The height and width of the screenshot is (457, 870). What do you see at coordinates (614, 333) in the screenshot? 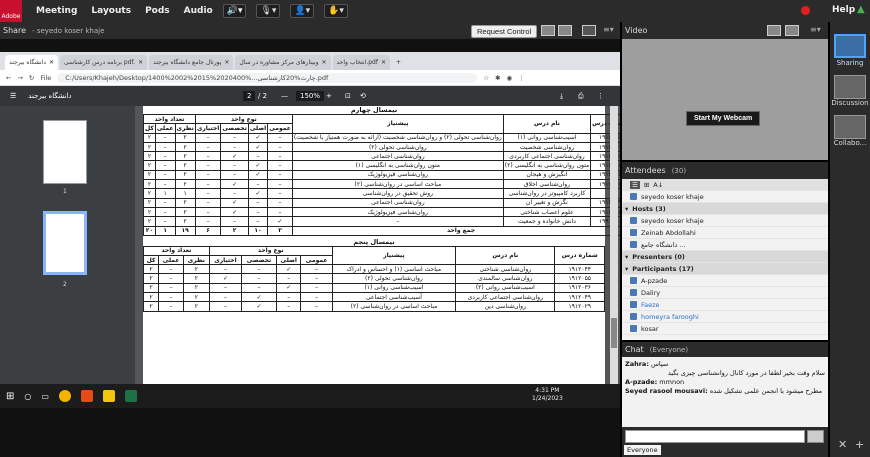
I see `pdf-scroll-thumb` at bounding box center [614, 333].